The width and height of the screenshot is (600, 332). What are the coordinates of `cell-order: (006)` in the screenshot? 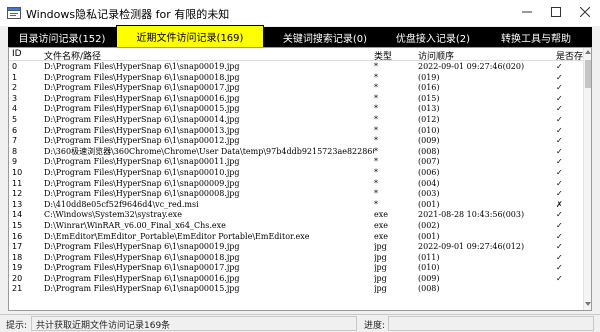 It's located at (429, 172).